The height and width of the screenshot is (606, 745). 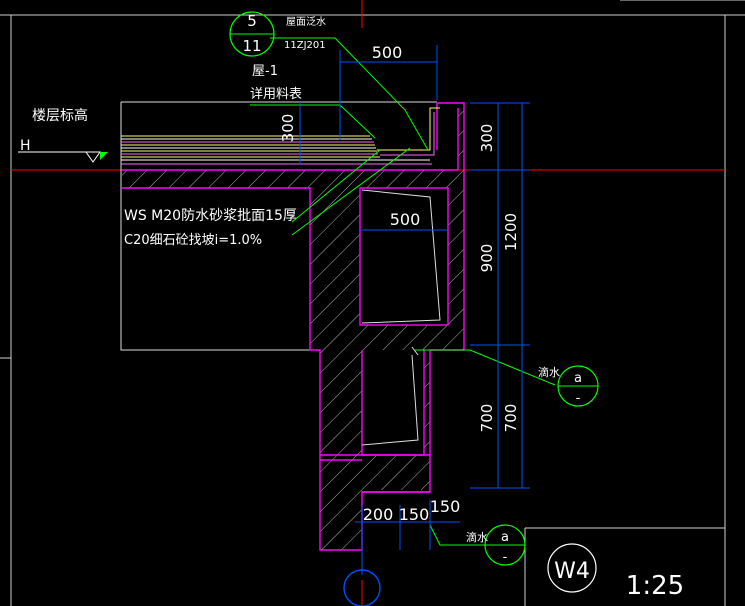 I want to click on note-ws: WS M20防水砂浆批面15厚, so click(x=210, y=216).